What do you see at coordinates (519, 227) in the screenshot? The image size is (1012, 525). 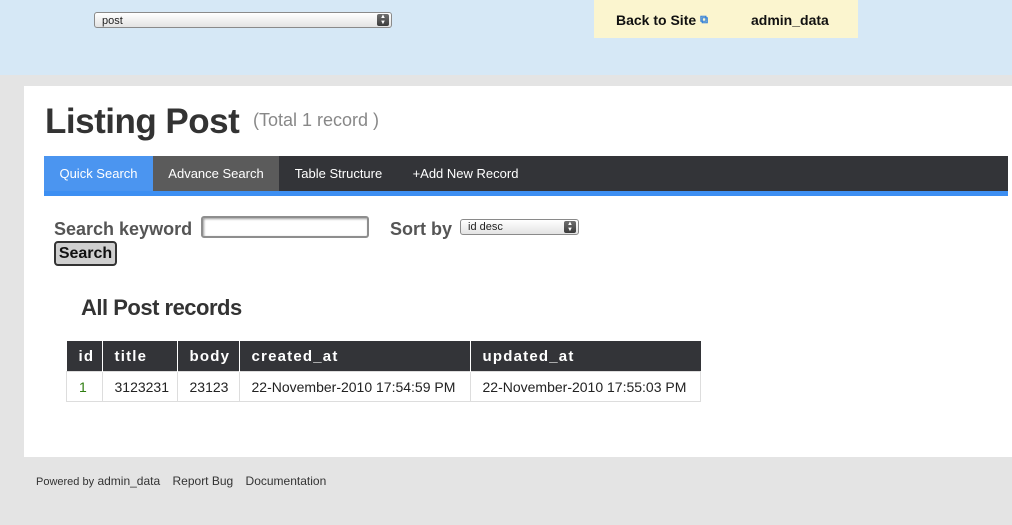 I see `sort-by-select: id desc ▲ ▼` at bounding box center [519, 227].